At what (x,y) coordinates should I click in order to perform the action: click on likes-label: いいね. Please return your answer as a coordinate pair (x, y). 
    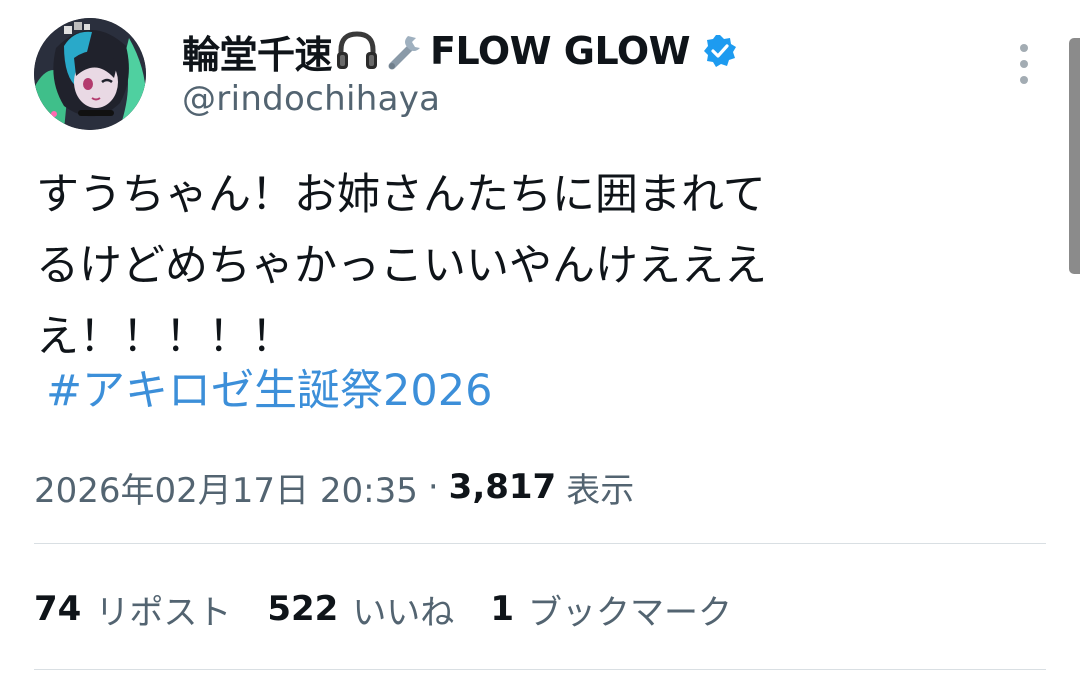
    Looking at the image, I should click on (403, 612).